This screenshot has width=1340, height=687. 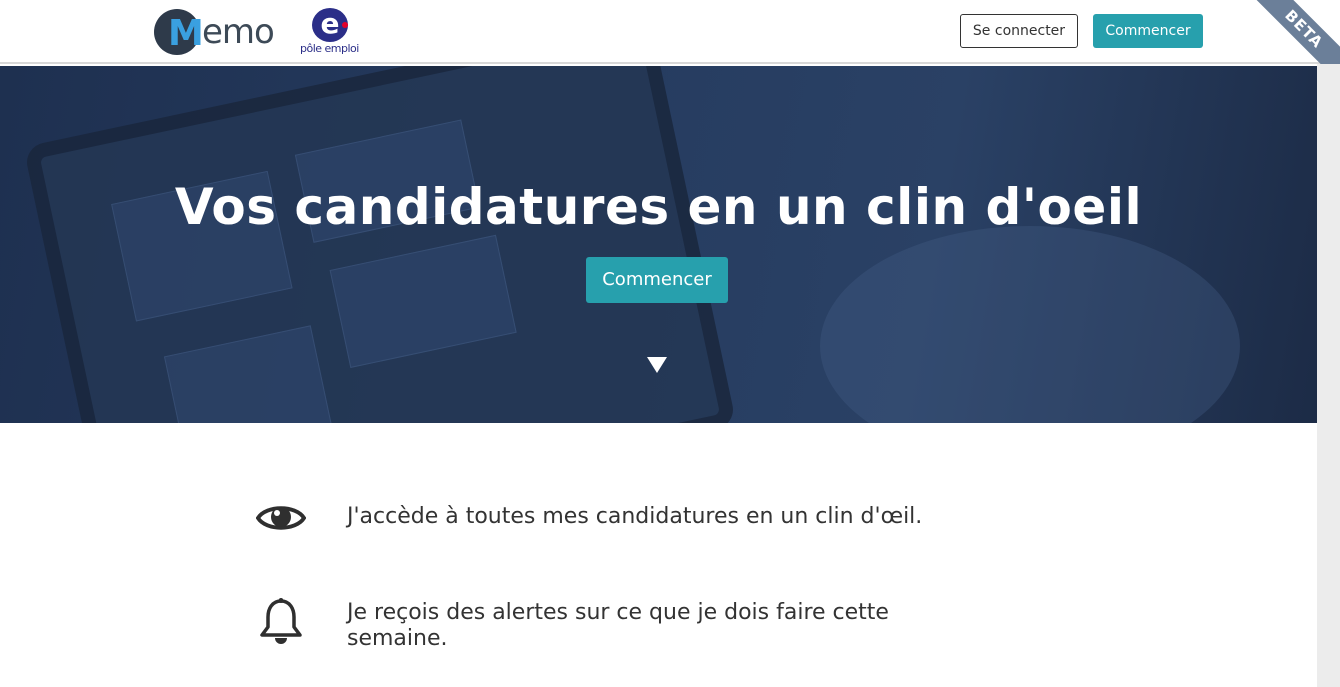 I want to click on page-scrollbar, so click(x=1328, y=375).